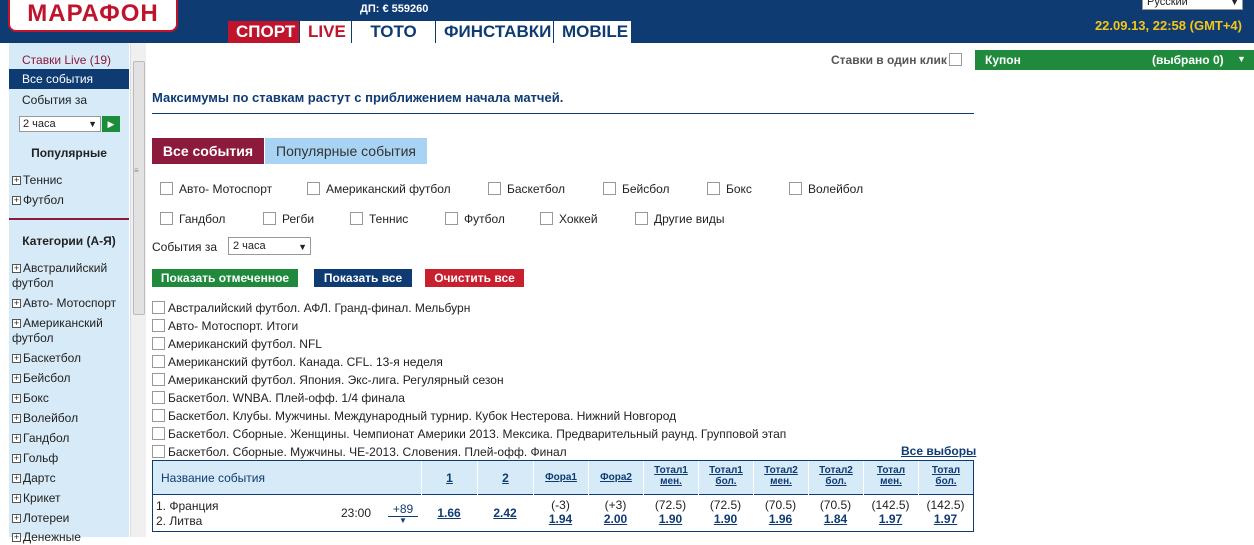  What do you see at coordinates (286, 398) in the screenshot?
I see `event-label: Баскетбол. WNBA. Плей-офф. 1/4 финала` at bounding box center [286, 398].